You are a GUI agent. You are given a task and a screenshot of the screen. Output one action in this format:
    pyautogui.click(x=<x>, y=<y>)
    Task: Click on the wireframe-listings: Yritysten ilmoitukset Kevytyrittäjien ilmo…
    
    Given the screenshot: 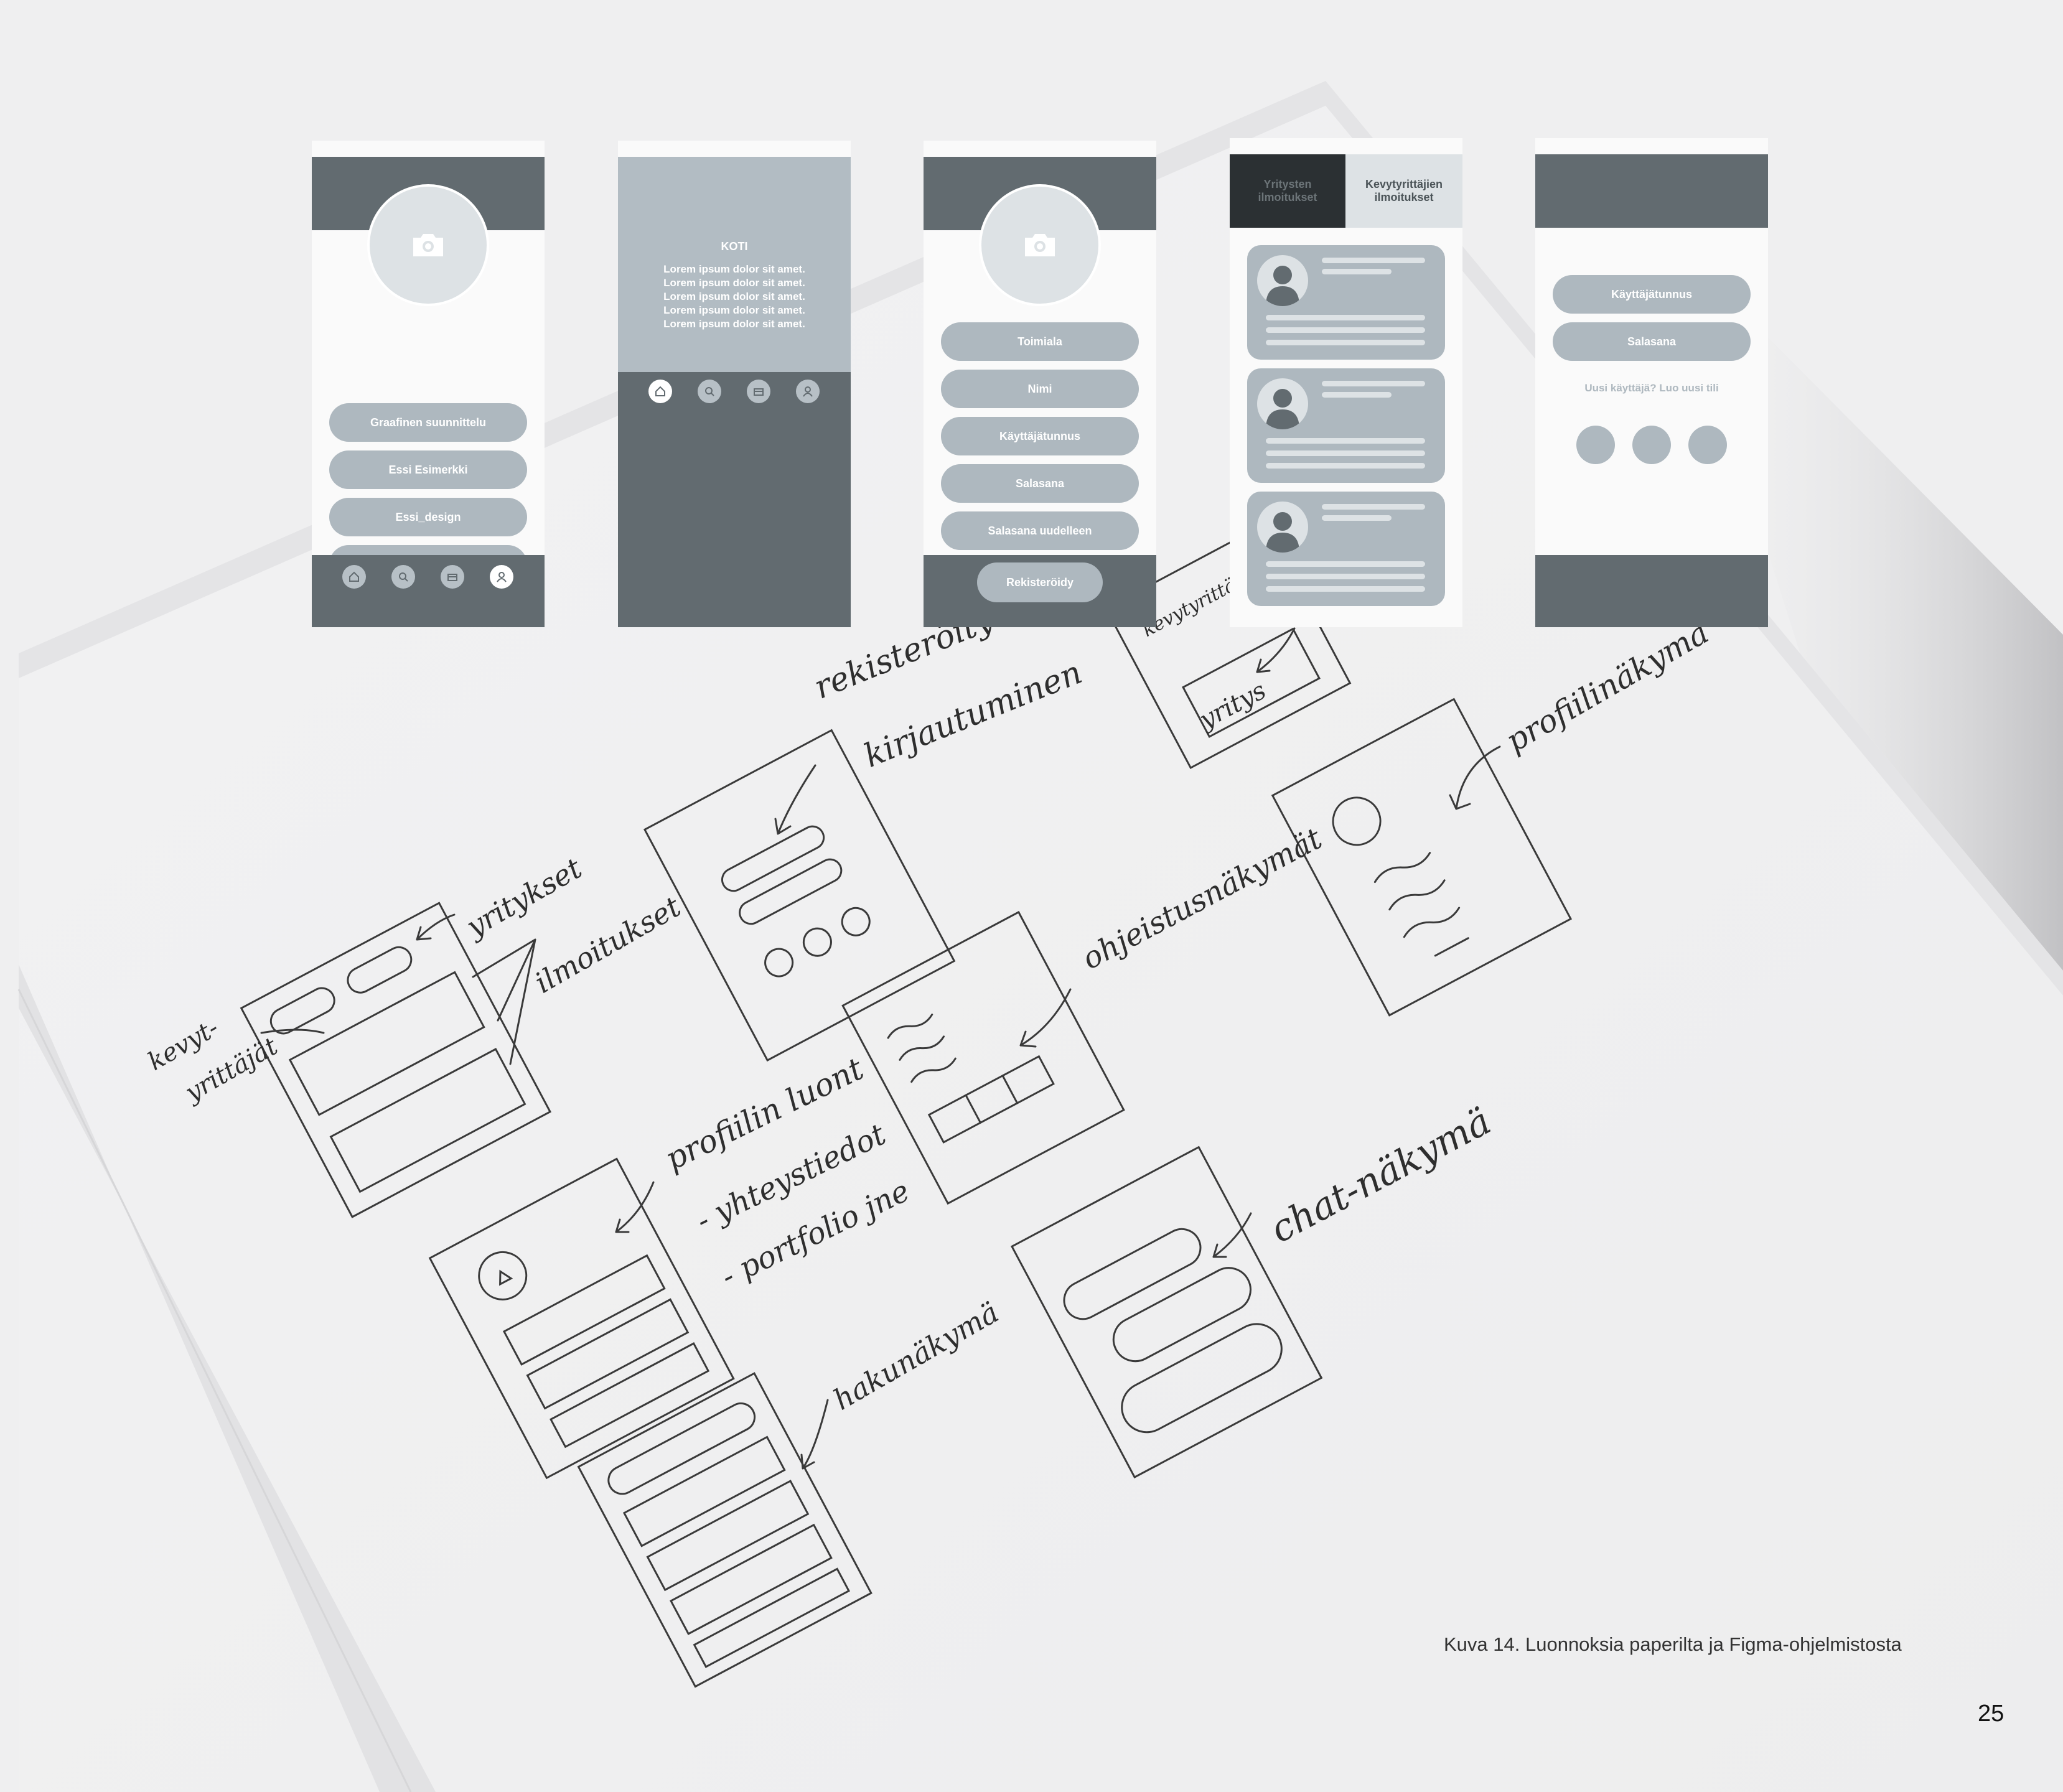 What is the action you would take?
    pyautogui.click(x=1346, y=382)
    